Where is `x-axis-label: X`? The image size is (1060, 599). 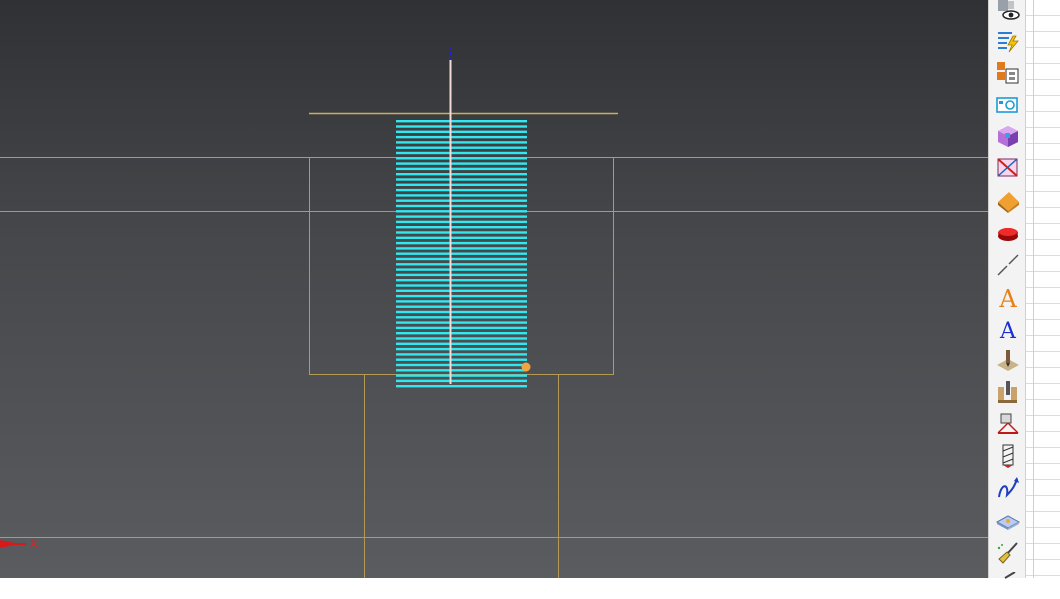 x-axis-label: X is located at coordinates (34, 543).